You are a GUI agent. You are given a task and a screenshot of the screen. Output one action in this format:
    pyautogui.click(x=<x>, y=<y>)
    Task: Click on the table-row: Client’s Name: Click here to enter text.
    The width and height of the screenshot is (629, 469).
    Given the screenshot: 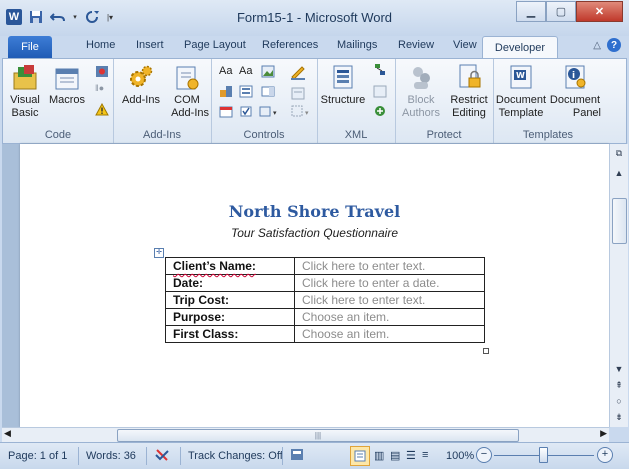 What is the action you would take?
    pyautogui.click(x=325, y=266)
    